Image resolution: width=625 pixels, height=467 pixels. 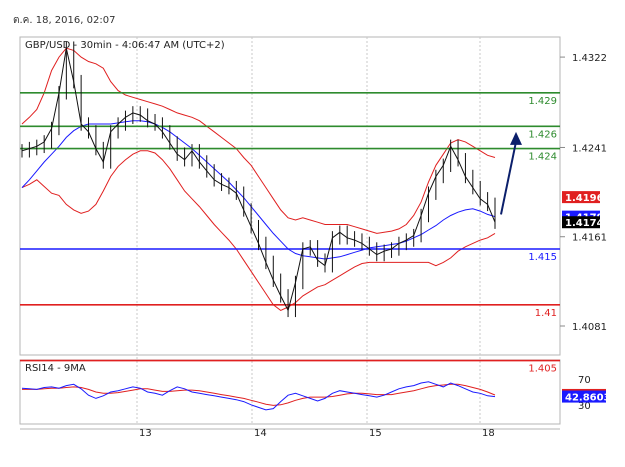 What do you see at coordinates (546, 313) in the screenshot?
I see `level-label-4: 1.41` at bounding box center [546, 313].